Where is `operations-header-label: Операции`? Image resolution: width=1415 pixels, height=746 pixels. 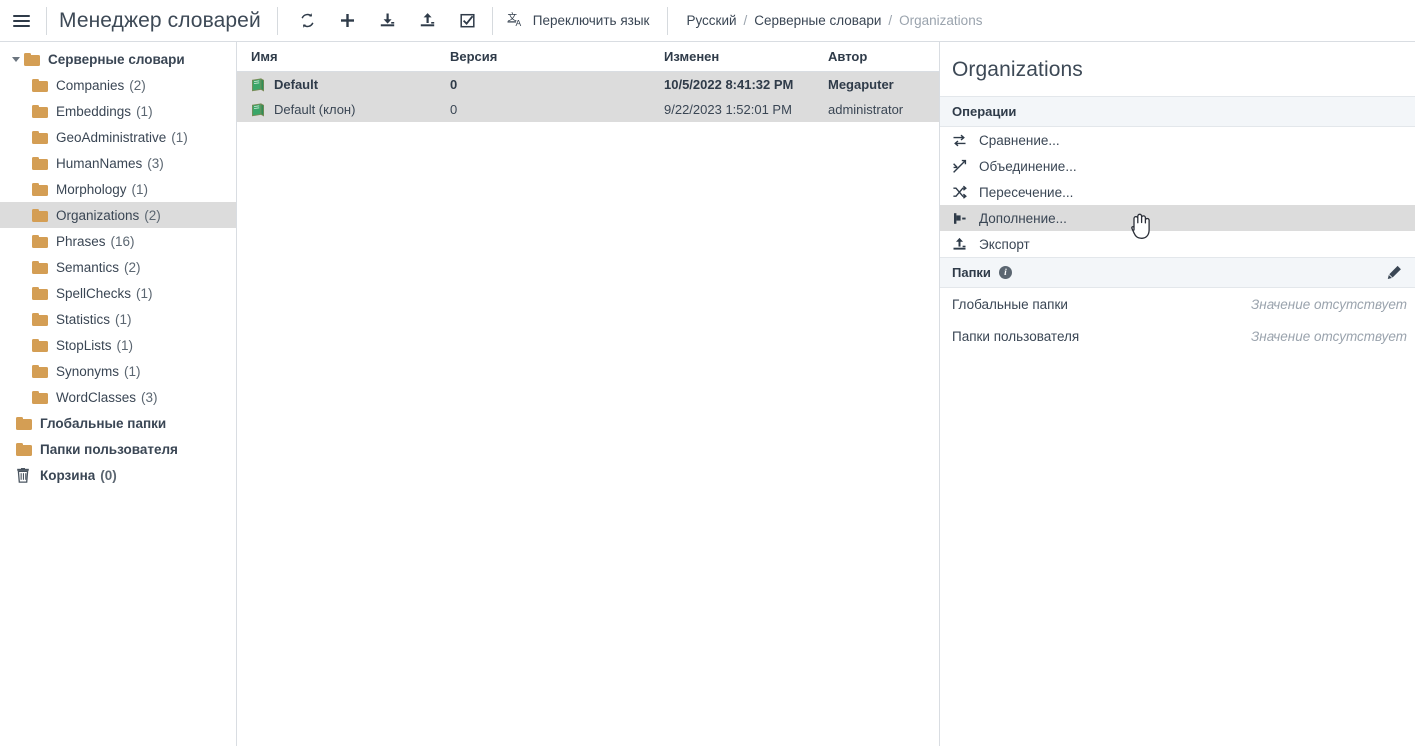
operations-header-label: Операции is located at coordinates (984, 111).